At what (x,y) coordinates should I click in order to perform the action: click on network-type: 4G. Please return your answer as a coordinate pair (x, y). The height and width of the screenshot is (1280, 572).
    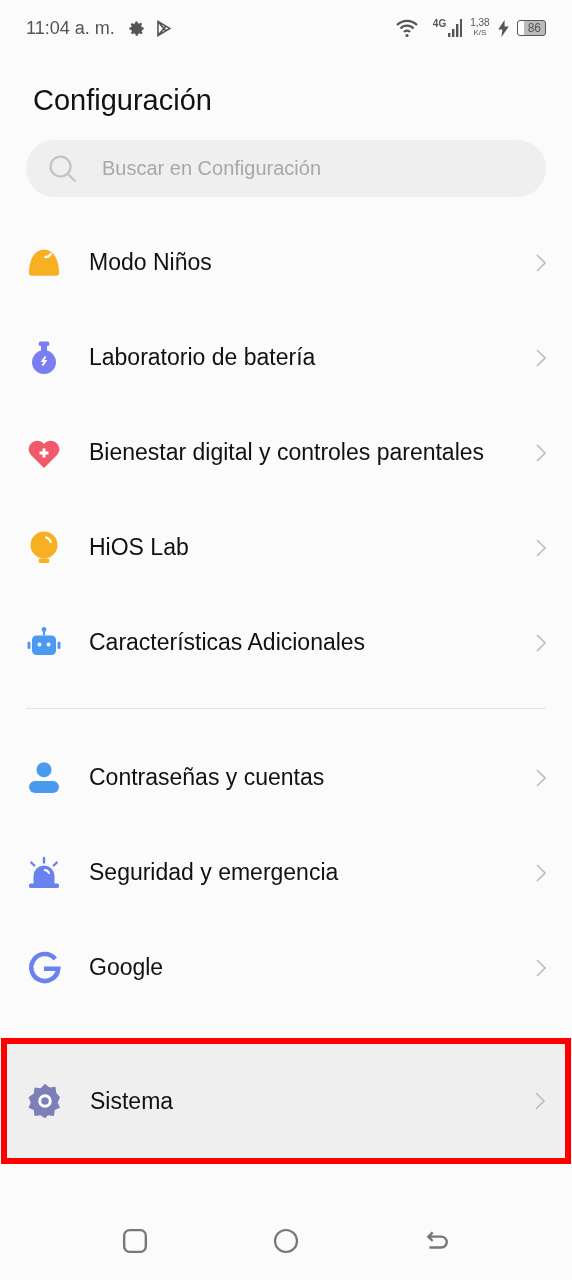
    Looking at the image, I should click on (439, 23).